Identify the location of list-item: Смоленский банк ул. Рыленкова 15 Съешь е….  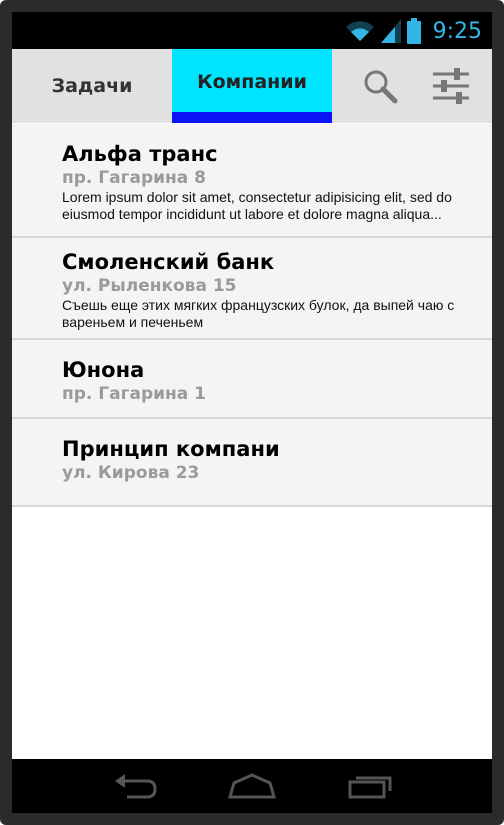
(252, 289).